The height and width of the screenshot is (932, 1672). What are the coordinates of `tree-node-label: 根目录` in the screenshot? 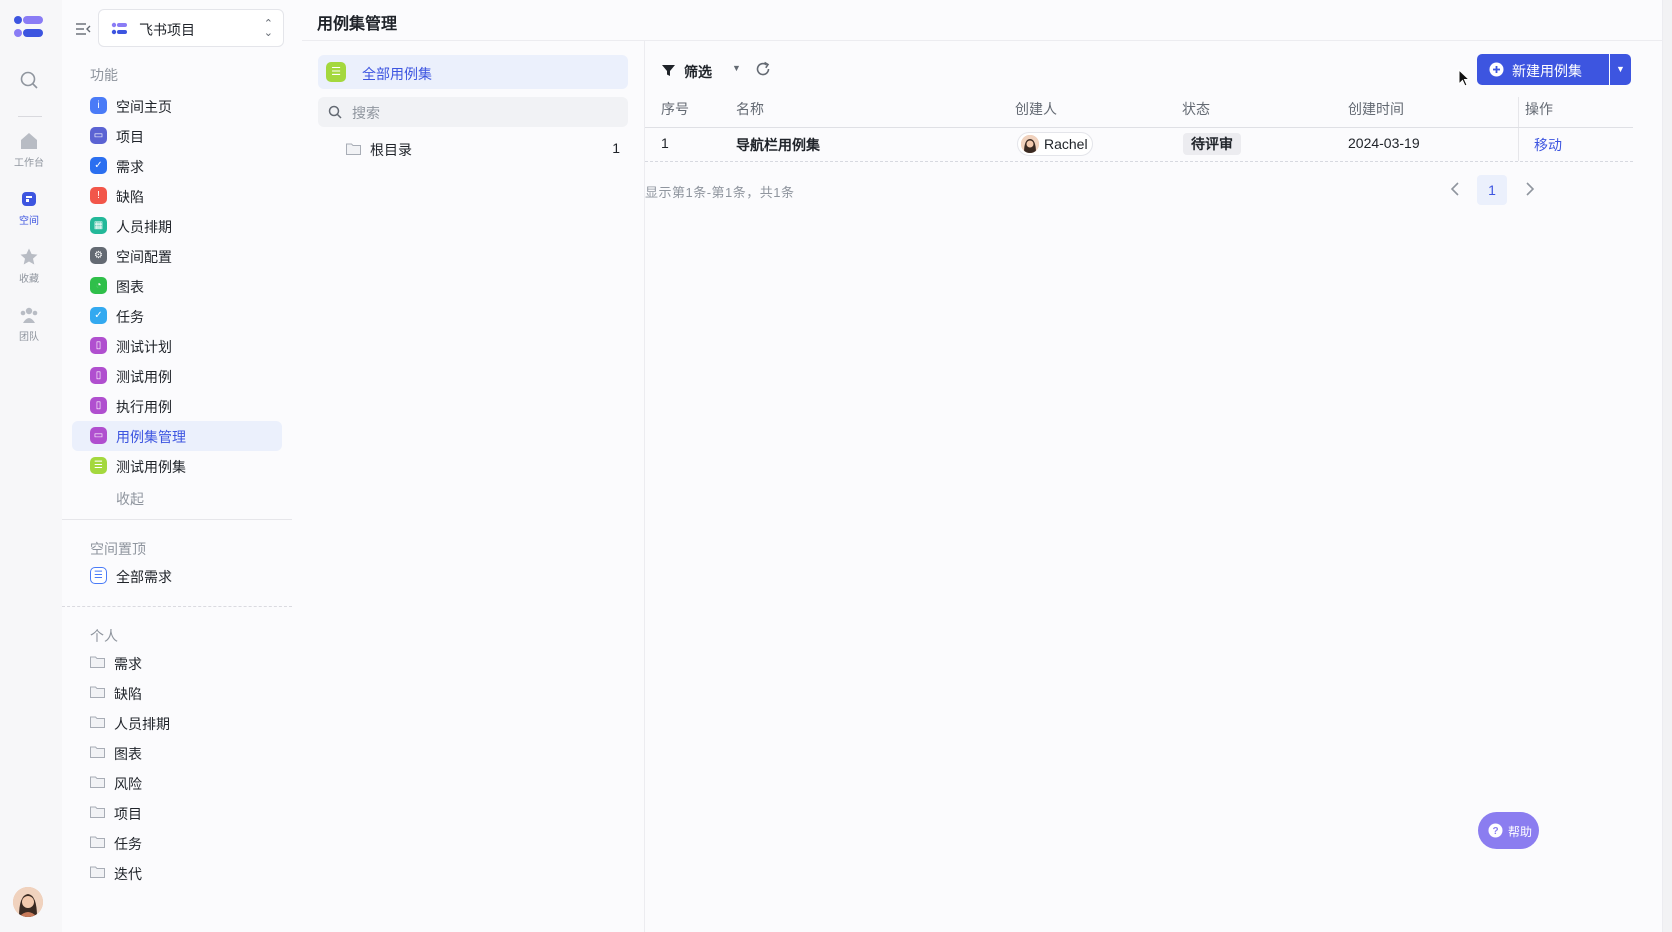 It's located at (391, 150).